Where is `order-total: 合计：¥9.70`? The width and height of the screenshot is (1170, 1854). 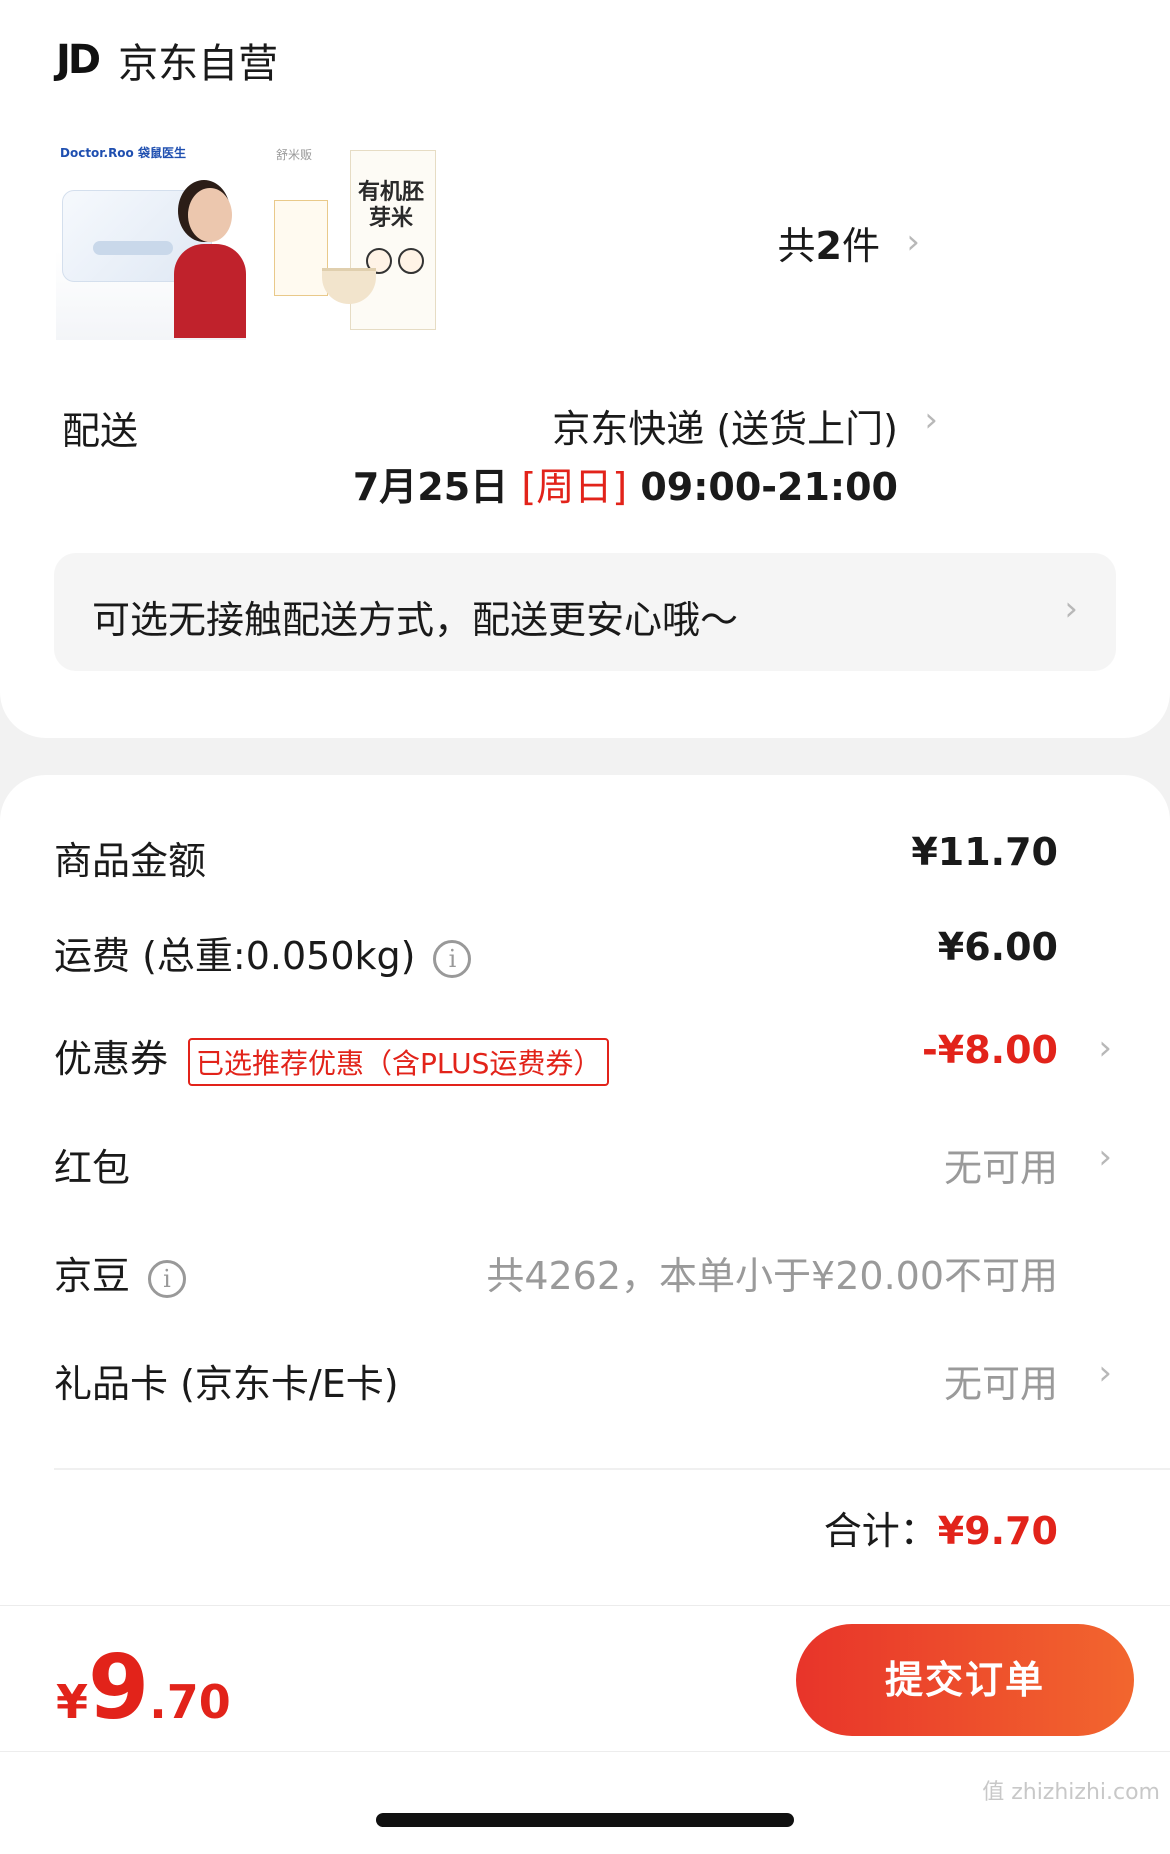 order-total: 合计：¥9.70 is located at coordinates (941, 1527).